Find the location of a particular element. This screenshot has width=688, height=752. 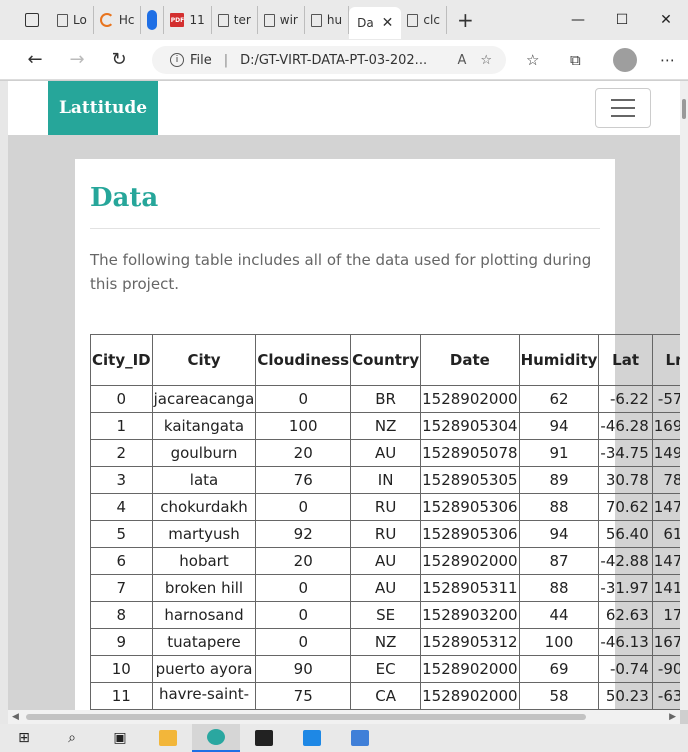

table-cell: 1528905305 is located at coordinates (470, 480).